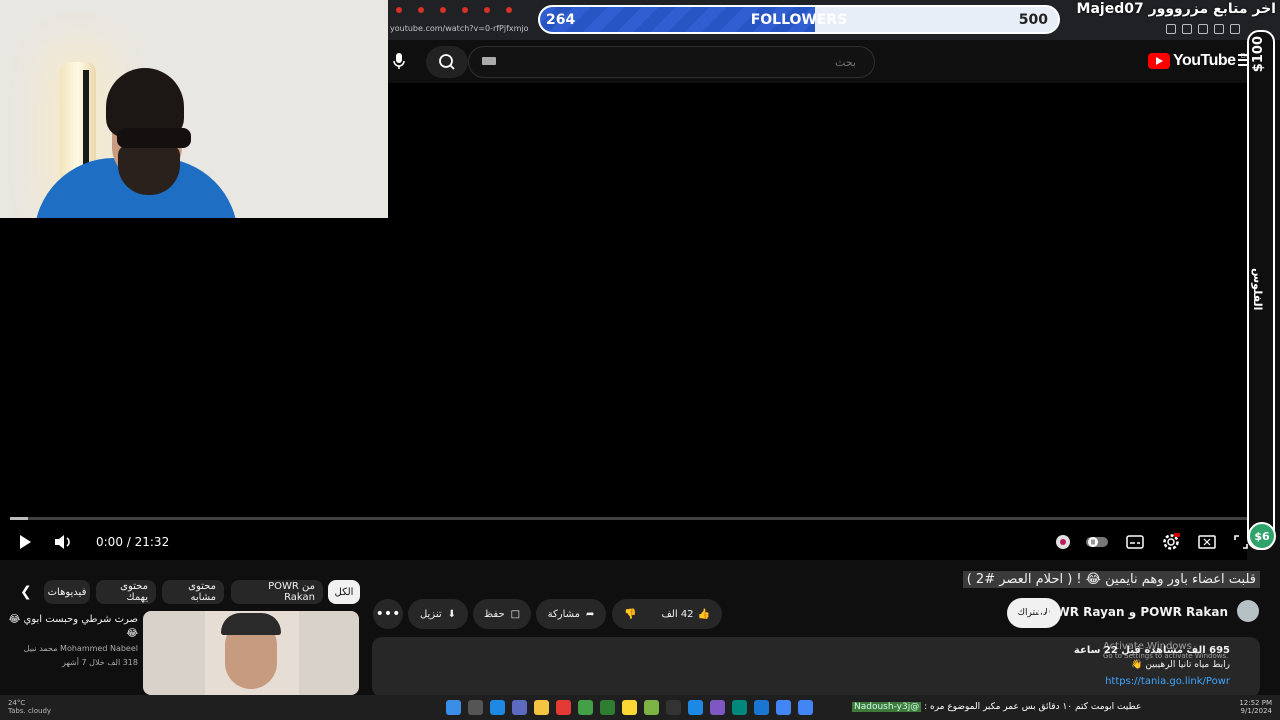  I want to click on related-video-thumbnail, so click(251, 653).